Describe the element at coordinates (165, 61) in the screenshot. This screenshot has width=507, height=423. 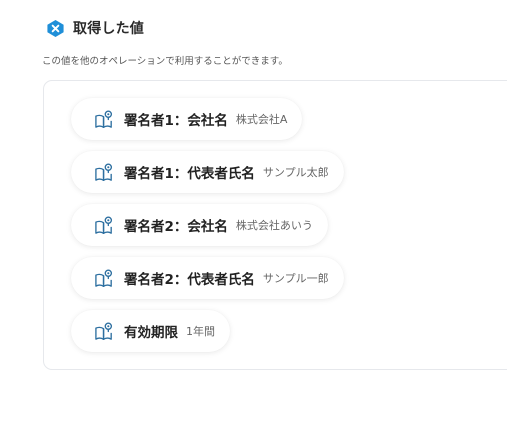
I see `section-description: この値を他のオペレーションで利用することができます。` at that location.